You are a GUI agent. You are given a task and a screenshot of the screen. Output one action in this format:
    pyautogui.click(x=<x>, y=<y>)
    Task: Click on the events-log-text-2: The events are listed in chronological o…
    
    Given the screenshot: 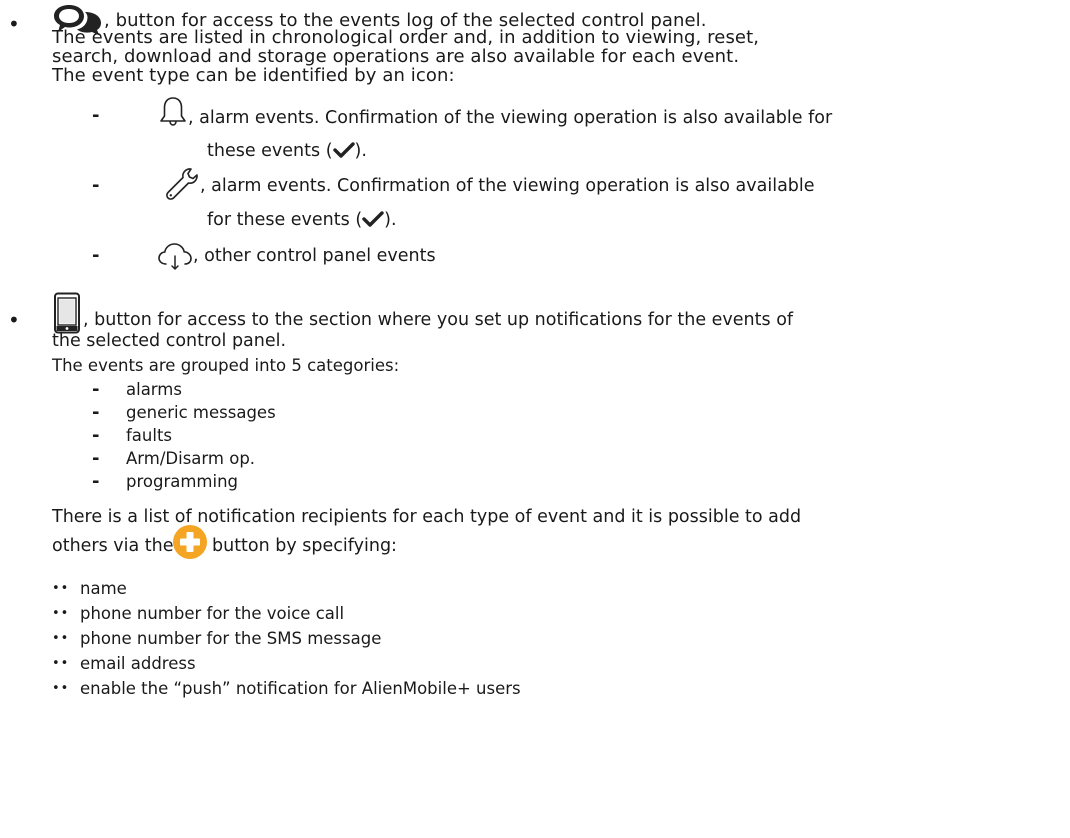 What is the action you would take?
    pyautogui.click(x=406, y=37)
    